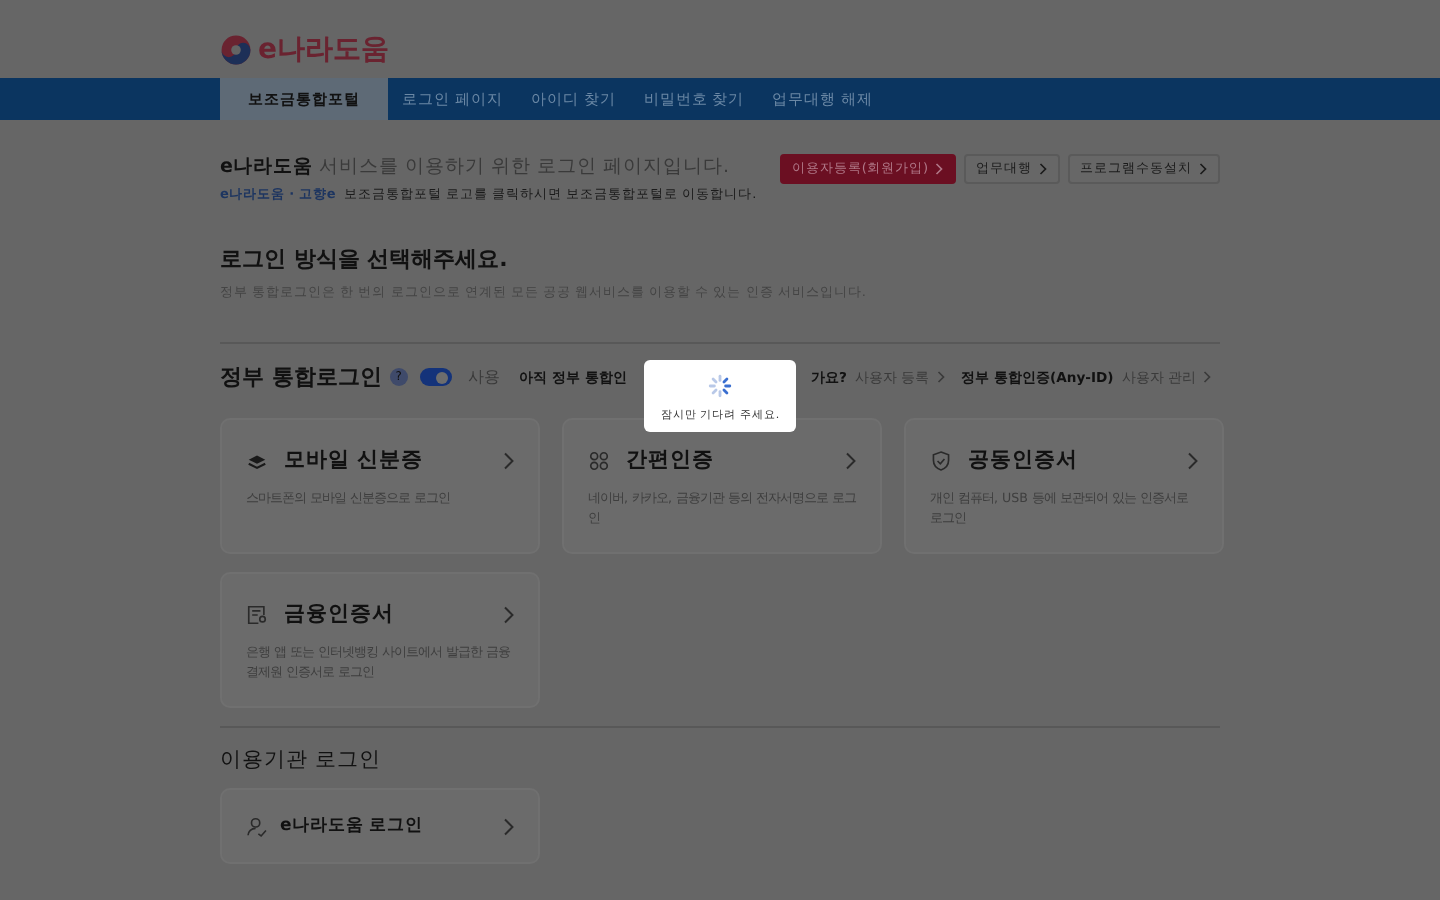 The image size is (1440, 900). Describe the element at coordinates (301, 760) in the screenshot. I see `agency-login-title: 이용기관 로그인` at that location.